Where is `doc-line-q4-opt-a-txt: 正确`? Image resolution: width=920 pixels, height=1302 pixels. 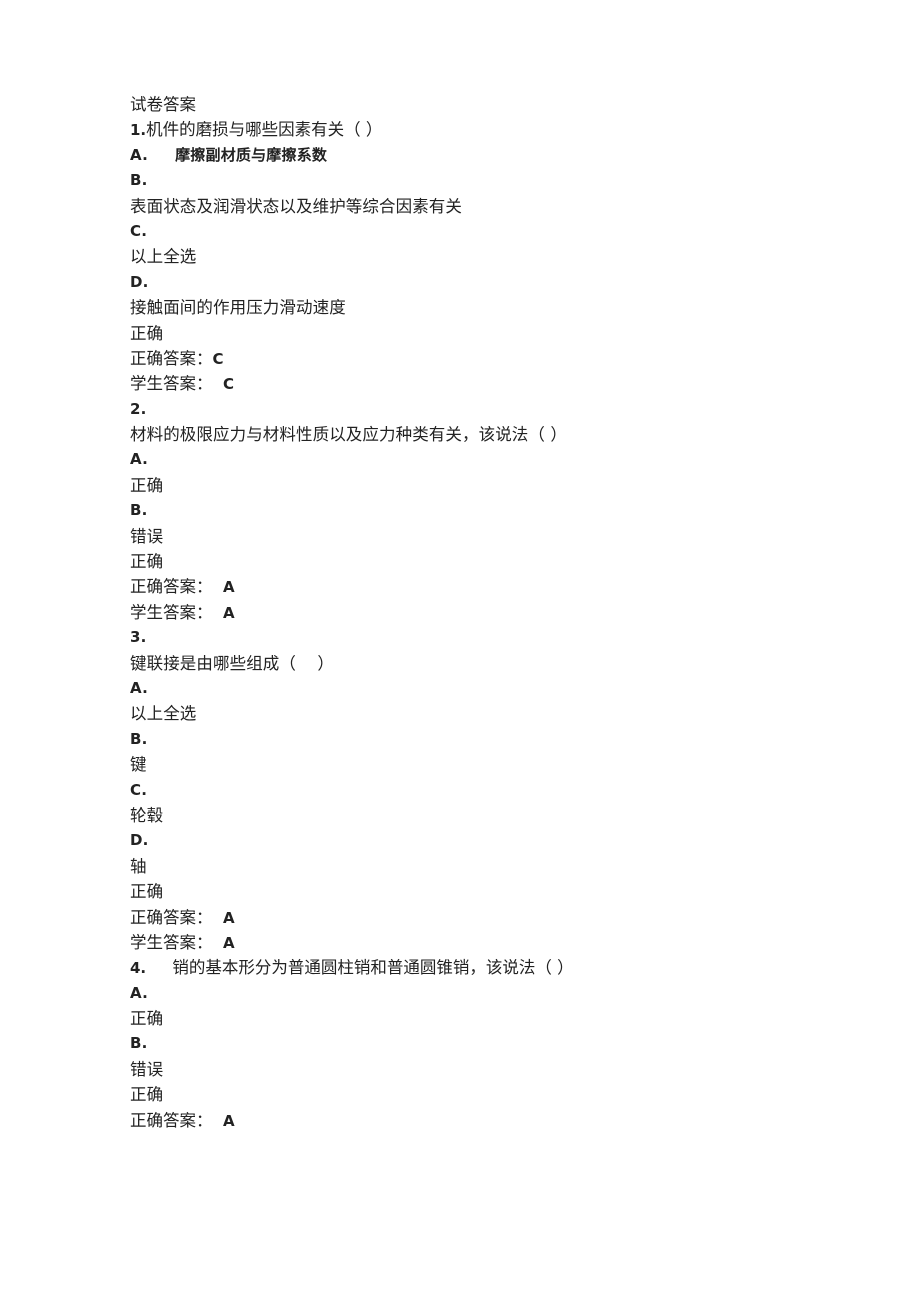
doc-line-q4-opt-a-txt: 正确 is located at coordinates (147, 1019).